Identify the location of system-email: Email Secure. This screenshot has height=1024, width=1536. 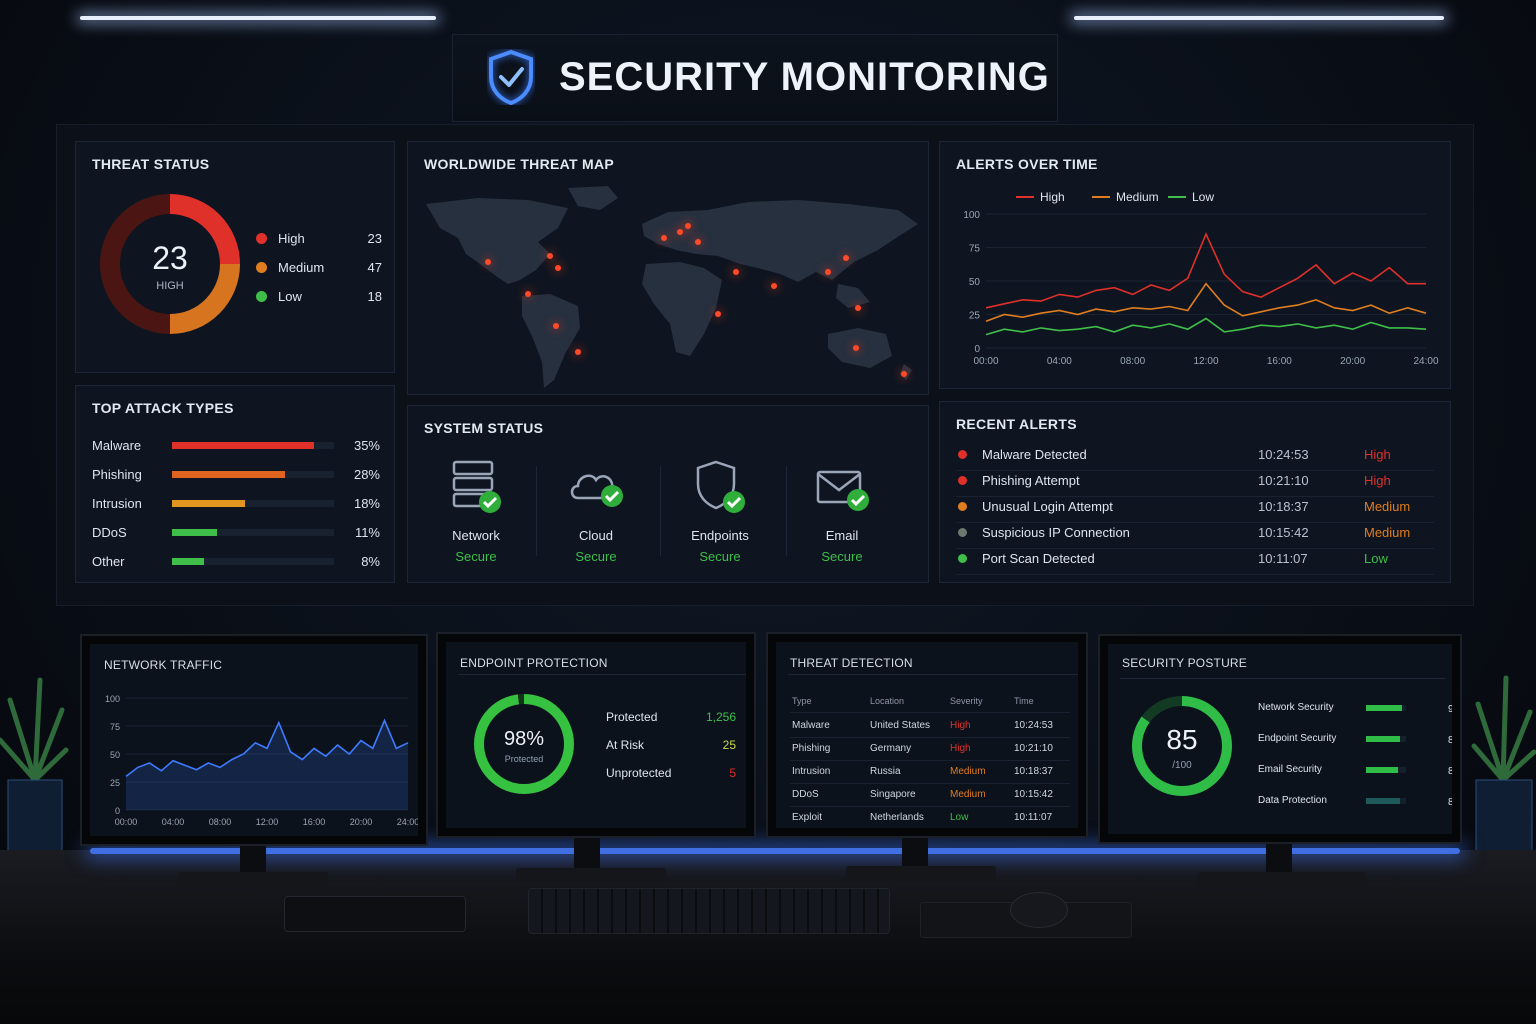
(842, 518).